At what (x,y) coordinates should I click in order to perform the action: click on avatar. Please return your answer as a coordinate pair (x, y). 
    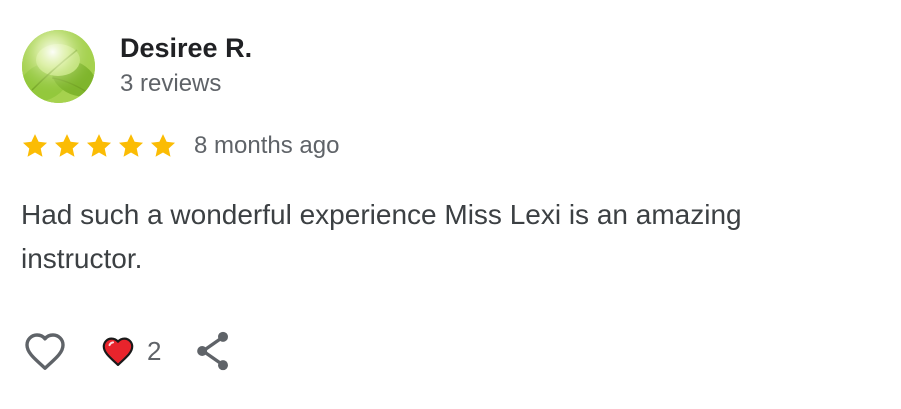
    Looking at the image, I should click on (58, 66).